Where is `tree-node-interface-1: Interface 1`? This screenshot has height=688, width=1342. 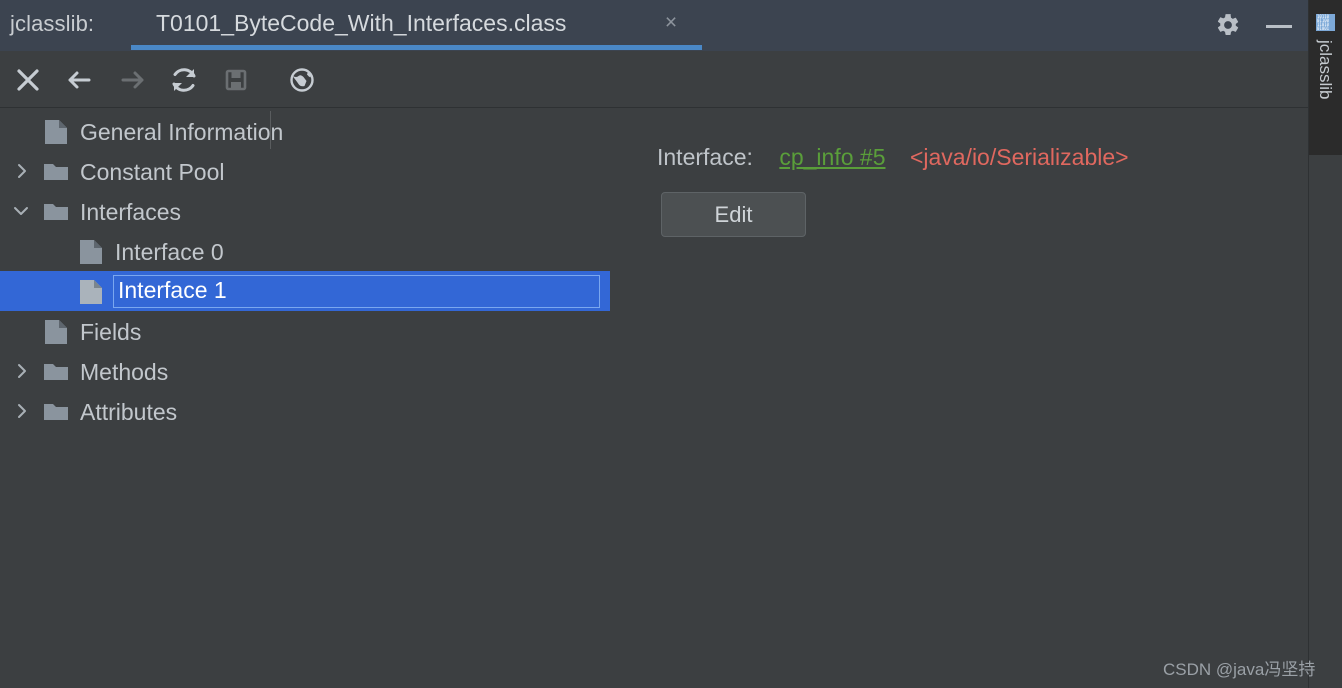
tree-node-interface-1: Interface 1 is located at coordinates (320, 291).